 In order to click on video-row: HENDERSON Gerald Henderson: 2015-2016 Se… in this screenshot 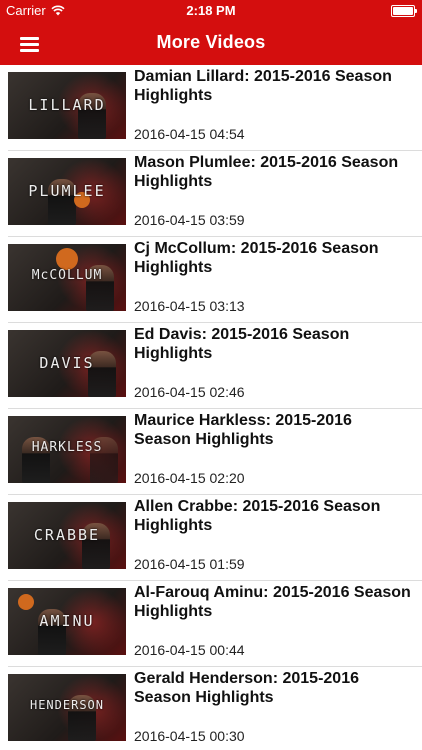, I will do `click(211, 708)`.